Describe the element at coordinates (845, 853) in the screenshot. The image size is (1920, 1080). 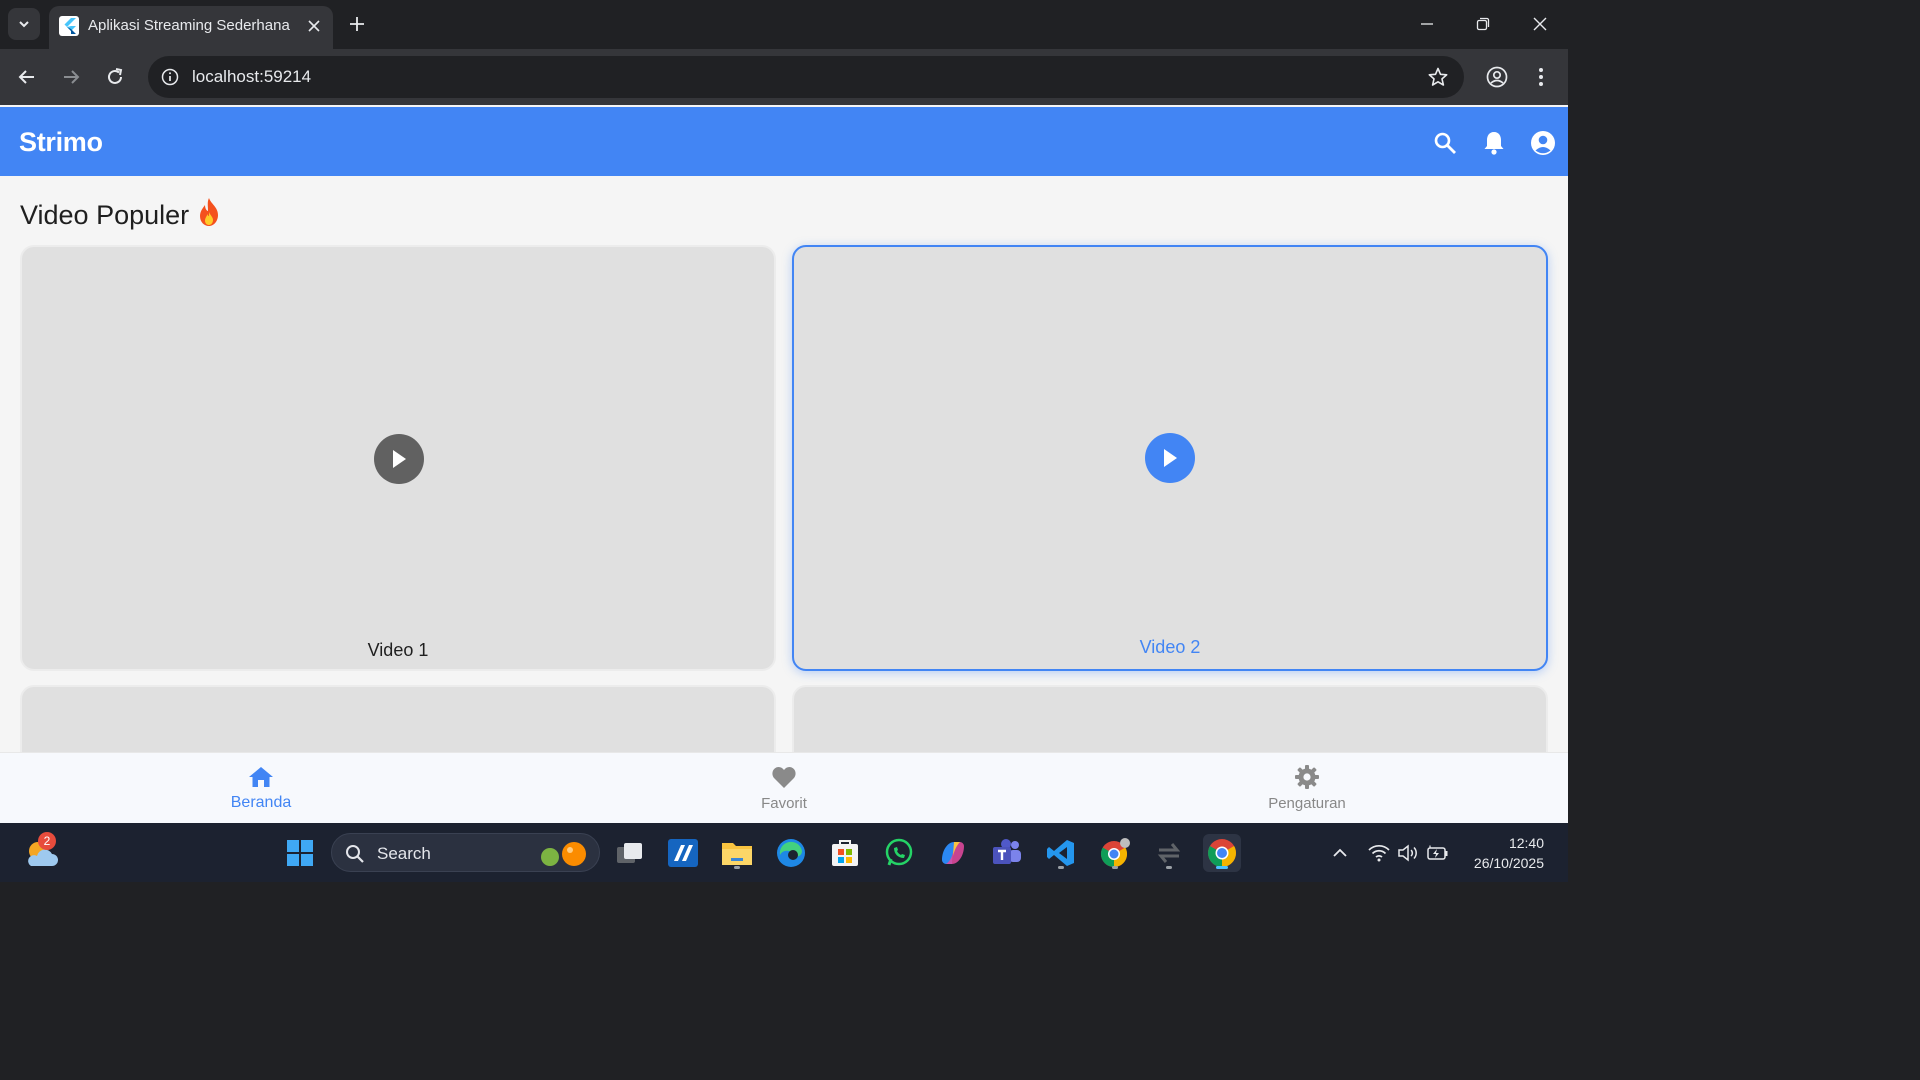
I see `taskbar-store` at that location.